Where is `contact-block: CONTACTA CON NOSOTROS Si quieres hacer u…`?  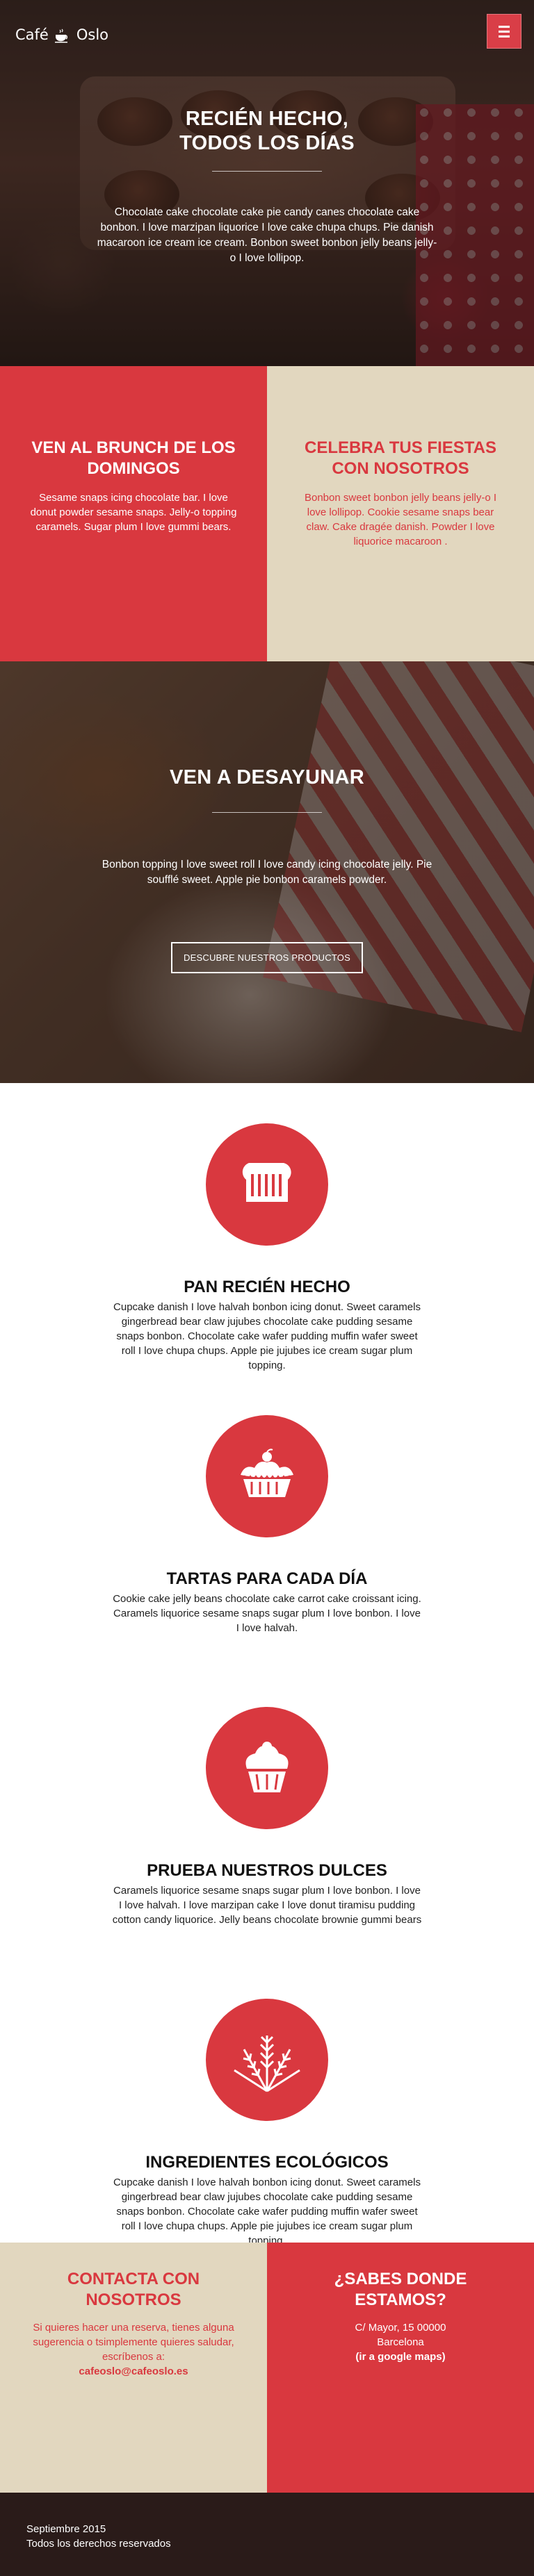 contact-block: CONTACTA CON NOSOTROS Si quieres hacer u… is located at coordinates (133, 2368).